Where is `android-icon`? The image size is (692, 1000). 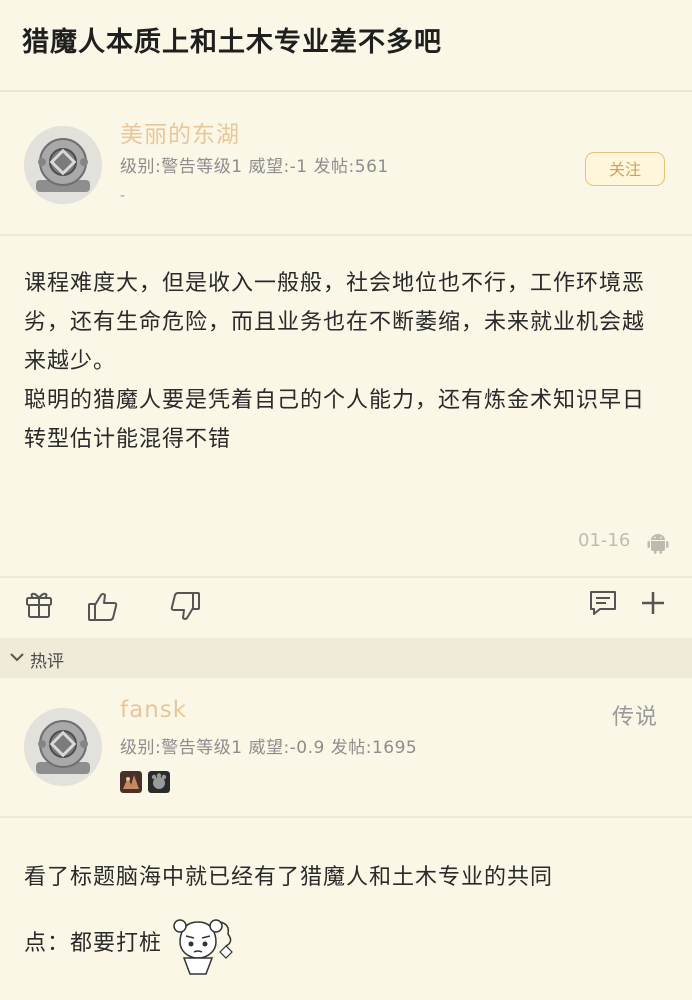
android-icon is located at coordinates (658, 544).